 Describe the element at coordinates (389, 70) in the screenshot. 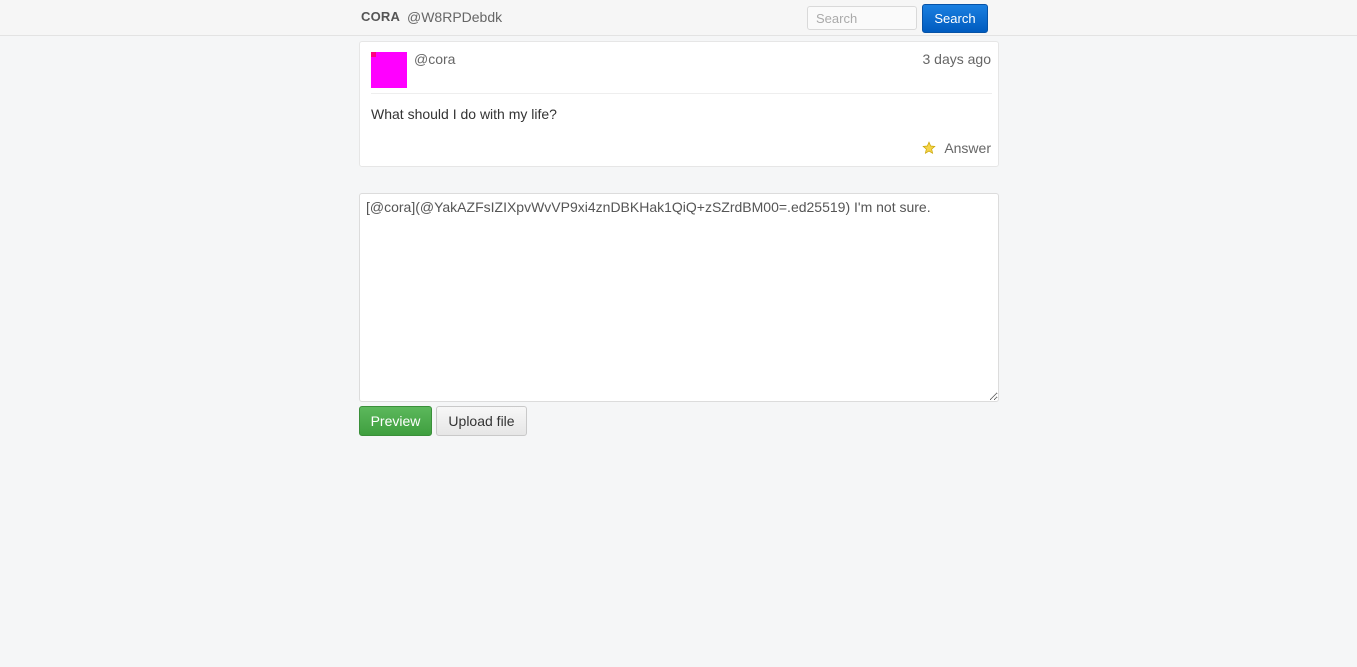

I see `avatar` at that location.